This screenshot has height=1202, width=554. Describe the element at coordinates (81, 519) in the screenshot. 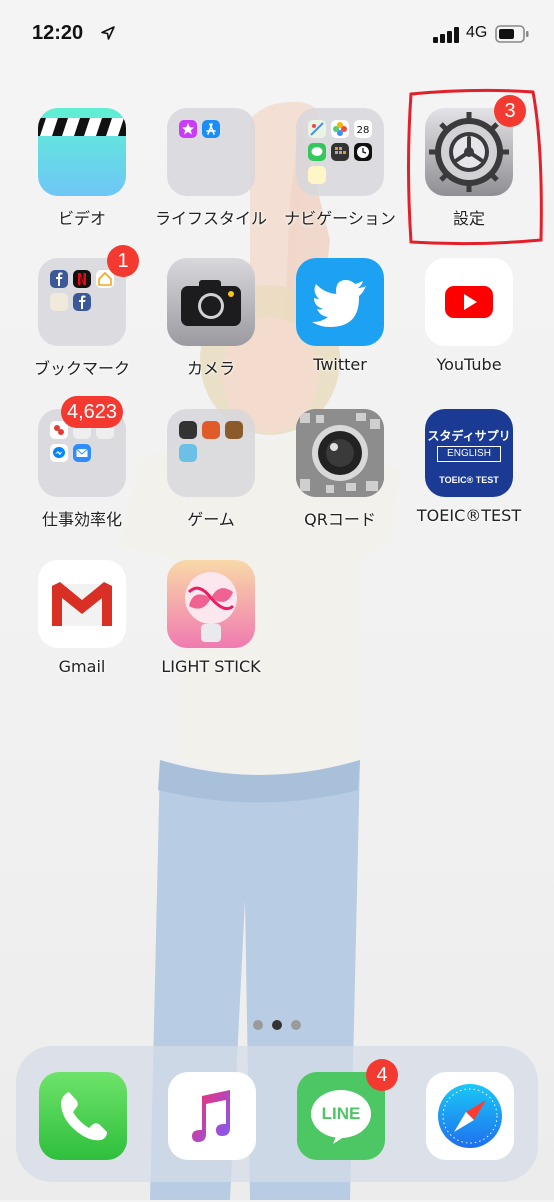

I see `app-label: 仕事効率化` at that location.